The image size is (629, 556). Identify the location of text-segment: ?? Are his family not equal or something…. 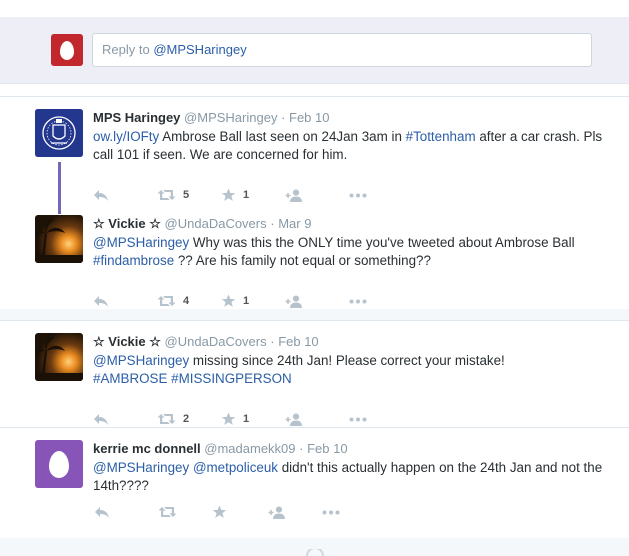
(302, 260).